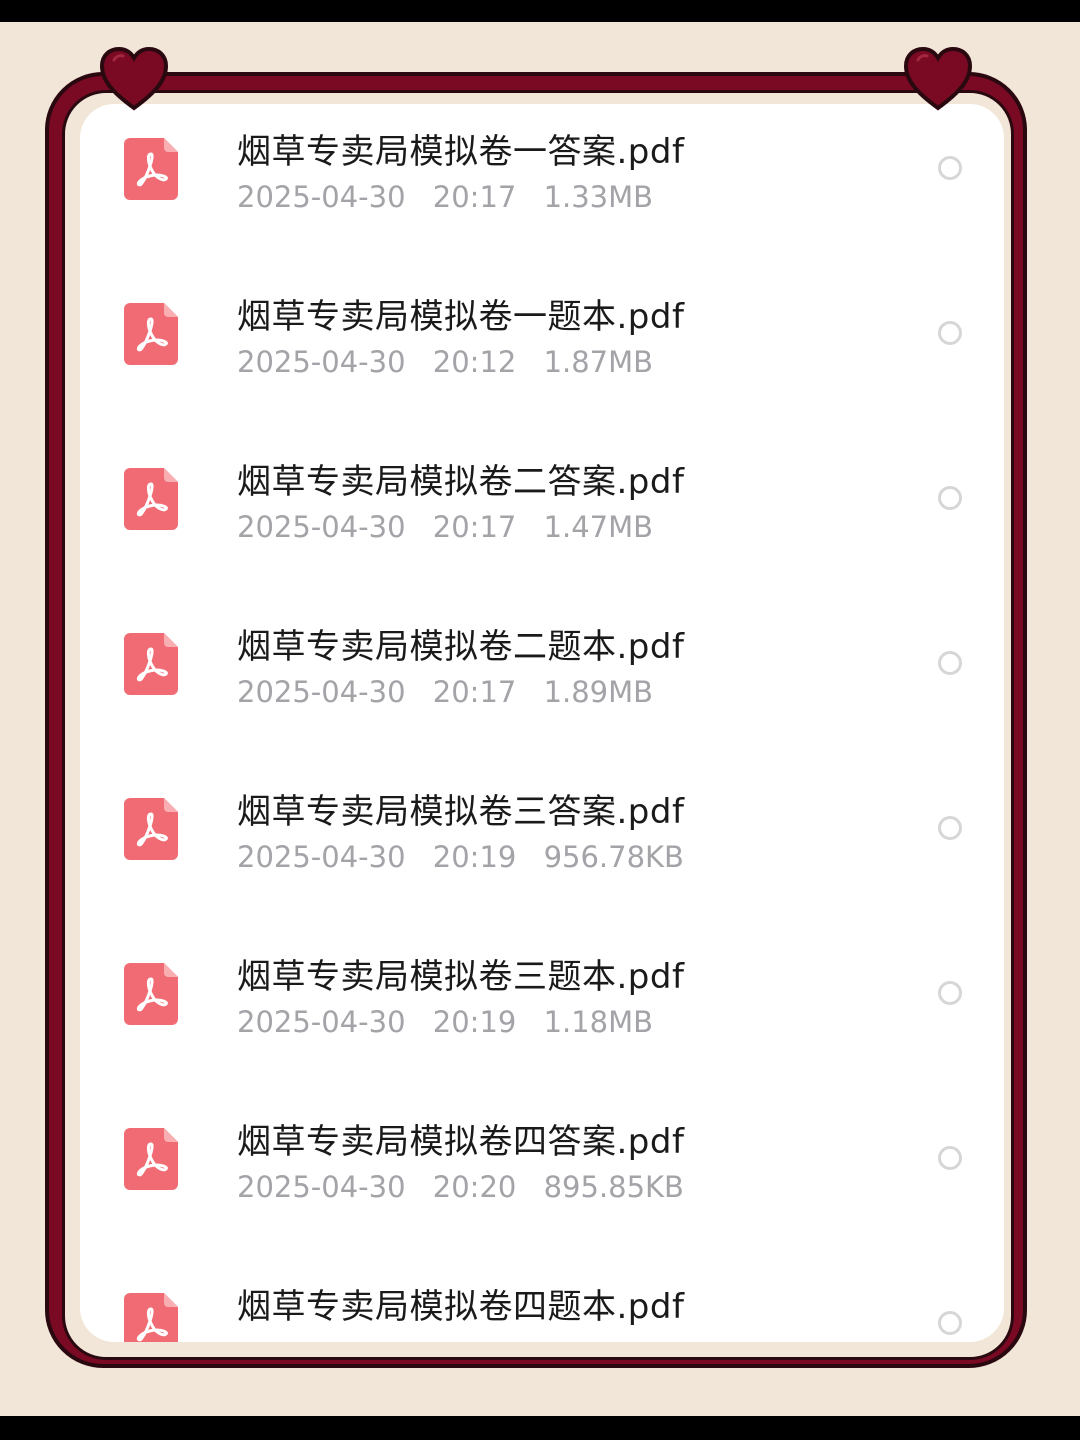  Describe the element at coordinates (613, 1187) in the screenshot. I see `file-size: 895.85KB` at that location.